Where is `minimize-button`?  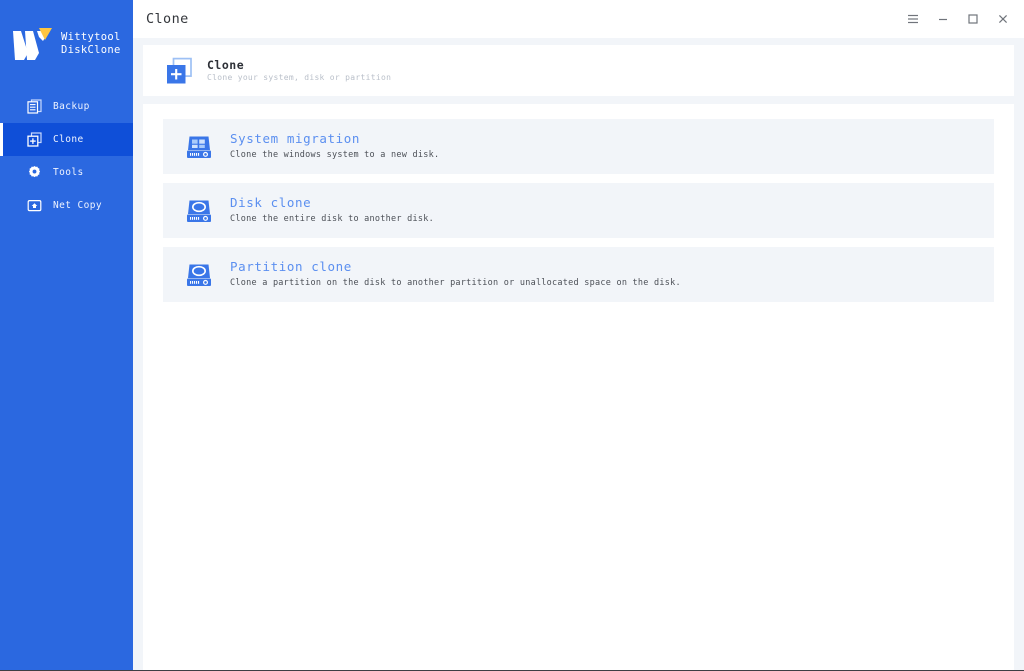 minimize-button is located at coordinates (943, 19).